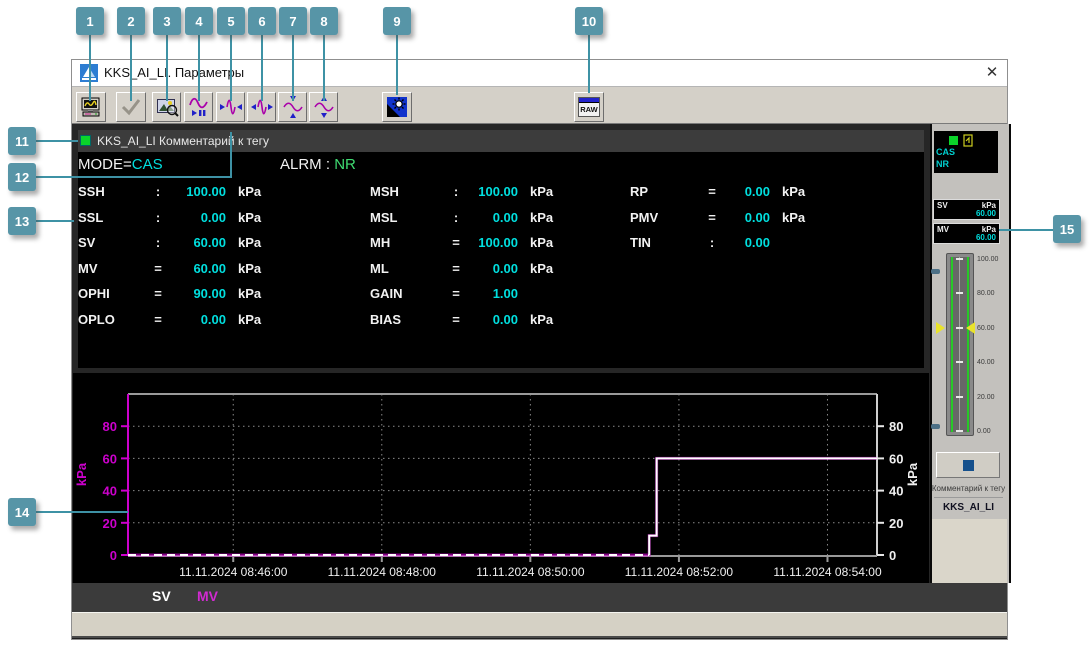  Describe the element at coordinates (935, 426) in the screenshot. I see `gauge-low-marker` at that location.